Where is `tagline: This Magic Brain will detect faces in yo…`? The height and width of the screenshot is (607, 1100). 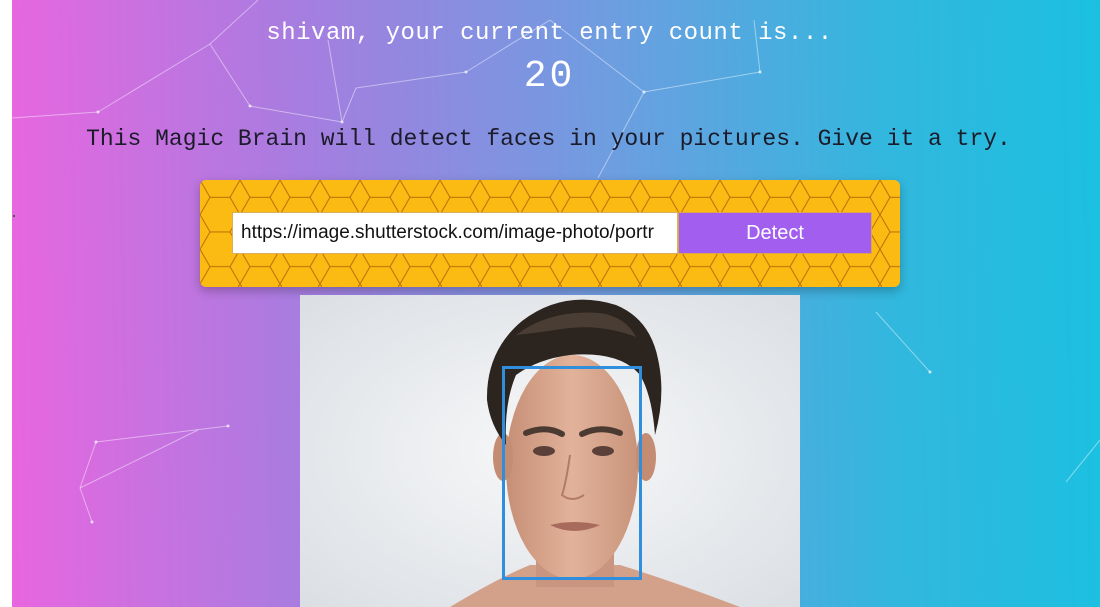 tagline: This Magic Brain will detect faces in yo… is located at coordinates (548, 139).